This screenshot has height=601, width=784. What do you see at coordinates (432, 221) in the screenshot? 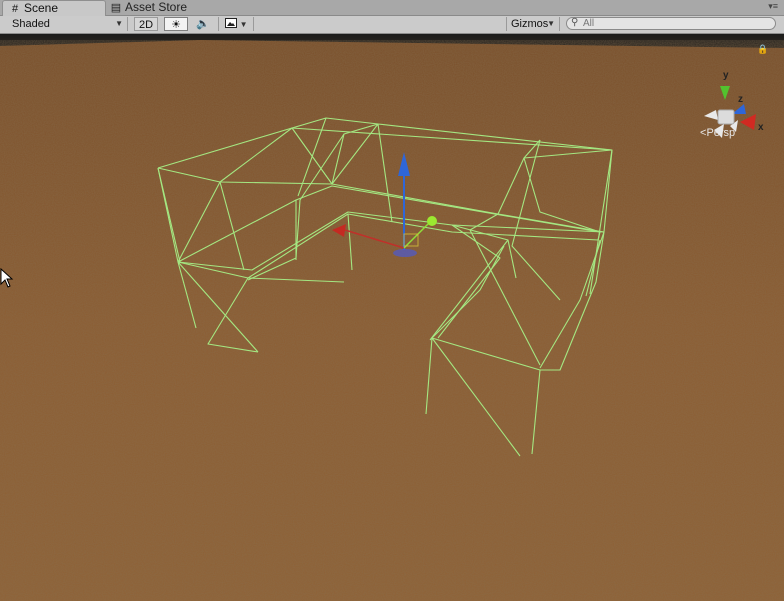
I see `selection-handle` at bounding box center [432, 221].